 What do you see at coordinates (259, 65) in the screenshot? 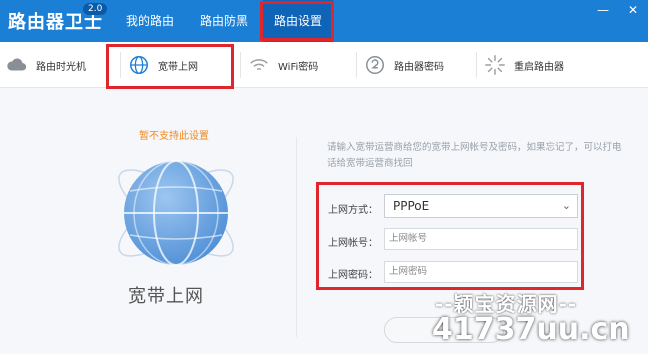
I see `wifi-icon` at bounding box center [259, 65].